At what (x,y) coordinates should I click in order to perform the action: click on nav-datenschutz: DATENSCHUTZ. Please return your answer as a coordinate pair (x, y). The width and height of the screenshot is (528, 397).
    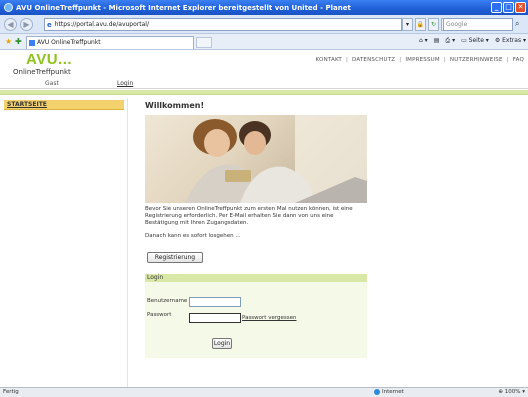
    Looking at the image, I should click on (373, 60).